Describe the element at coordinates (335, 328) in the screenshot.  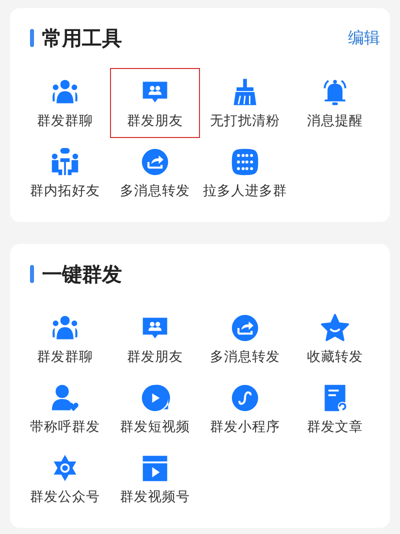
I see `star-icon` at that location.